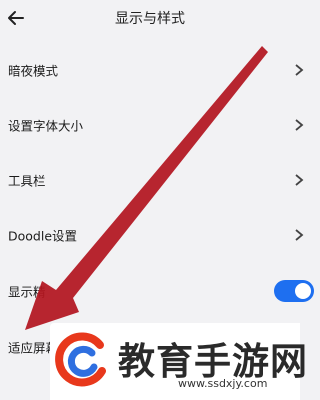  Describe the element at coordinates (46, 126) in the screenshot. I see `setting-label: 设置字体大小` at that location.